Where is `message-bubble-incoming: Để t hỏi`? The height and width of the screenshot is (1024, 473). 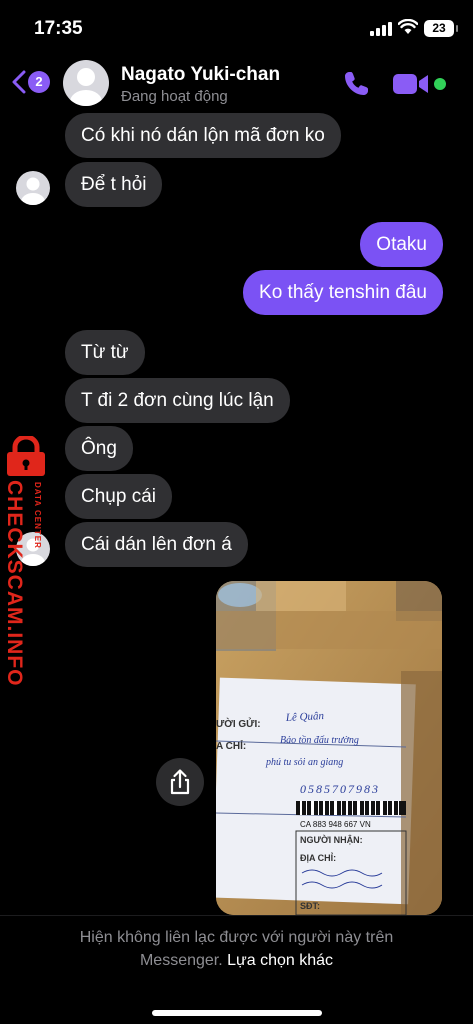 message-bubble-incoming: Để t hỏi is located at coordinates (114, 184).